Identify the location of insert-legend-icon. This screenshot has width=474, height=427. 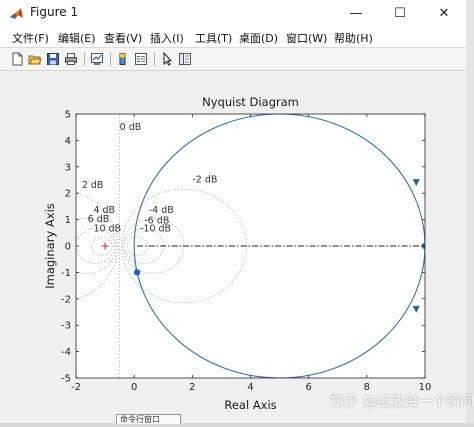
(141, 59).